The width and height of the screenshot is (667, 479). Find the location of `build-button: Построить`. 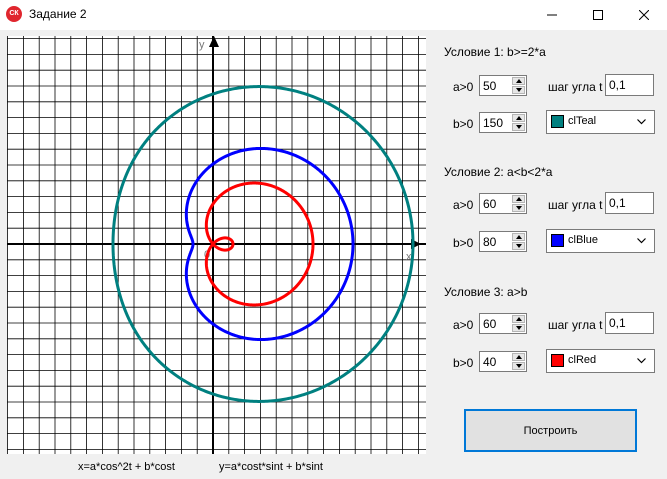

build-button: Построить is located at coordinates (550, 430).